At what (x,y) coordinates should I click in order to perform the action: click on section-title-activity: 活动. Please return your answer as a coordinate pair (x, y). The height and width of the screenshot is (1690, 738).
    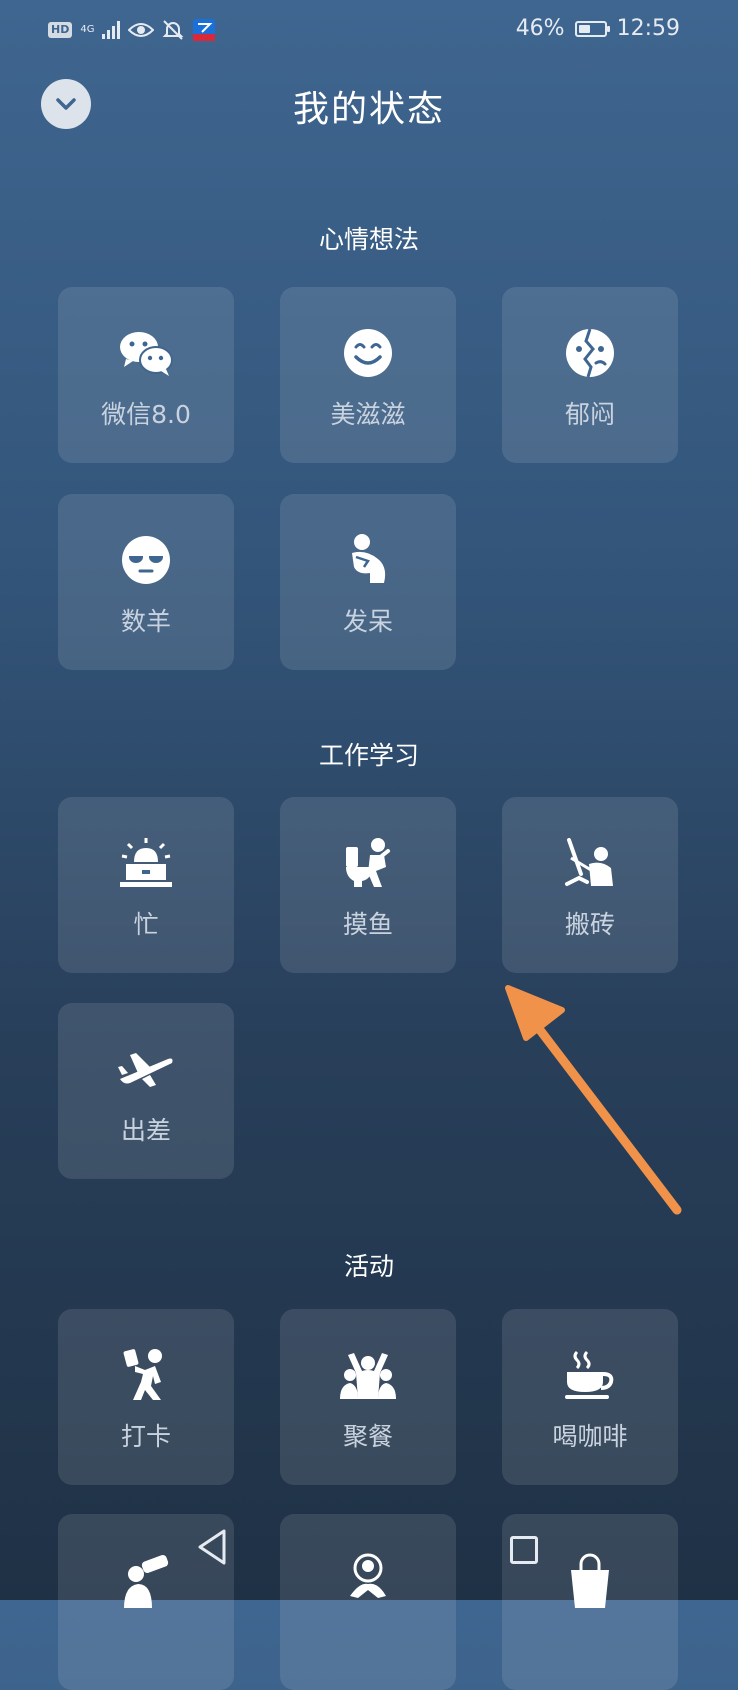
    Looking at the image, I should click on (368, 1266).